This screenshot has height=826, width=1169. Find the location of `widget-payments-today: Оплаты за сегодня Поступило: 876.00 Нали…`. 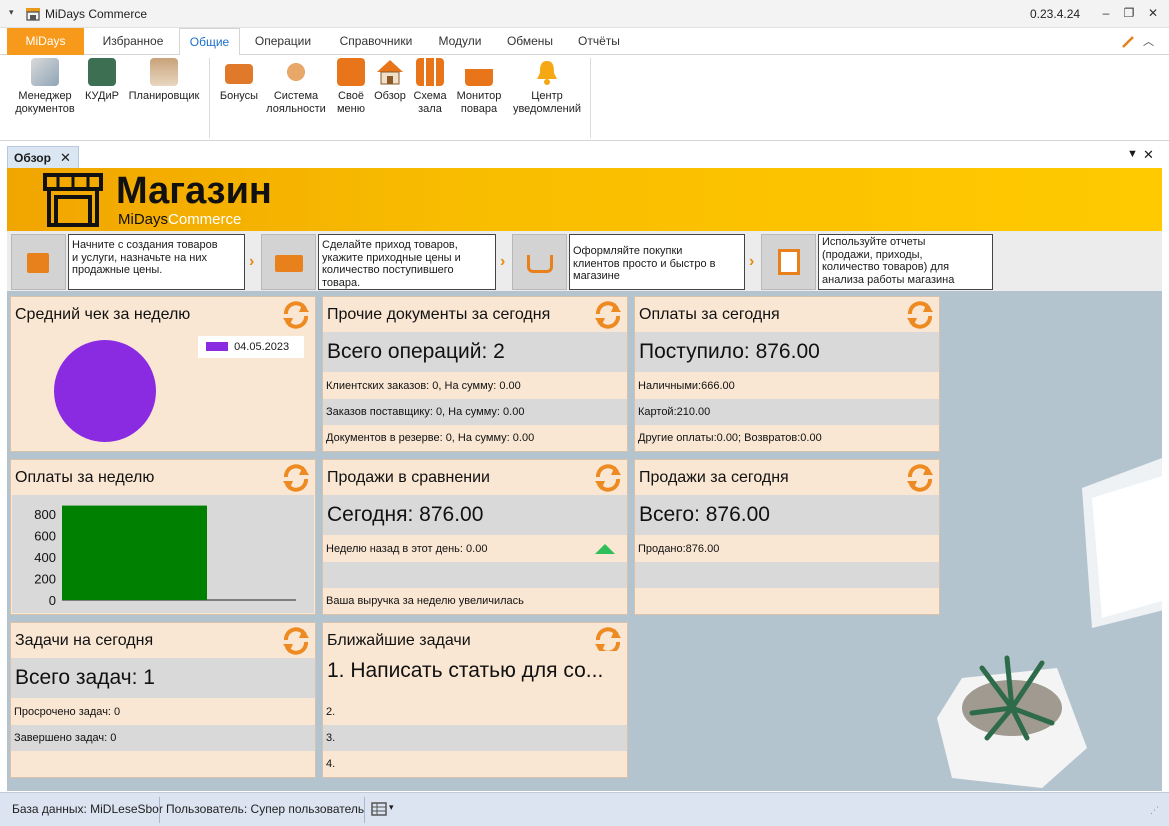

widget-payments-today: Оплаты за сегодня Поступило: 876.00 Нали… is located at coordinates (787, 374).